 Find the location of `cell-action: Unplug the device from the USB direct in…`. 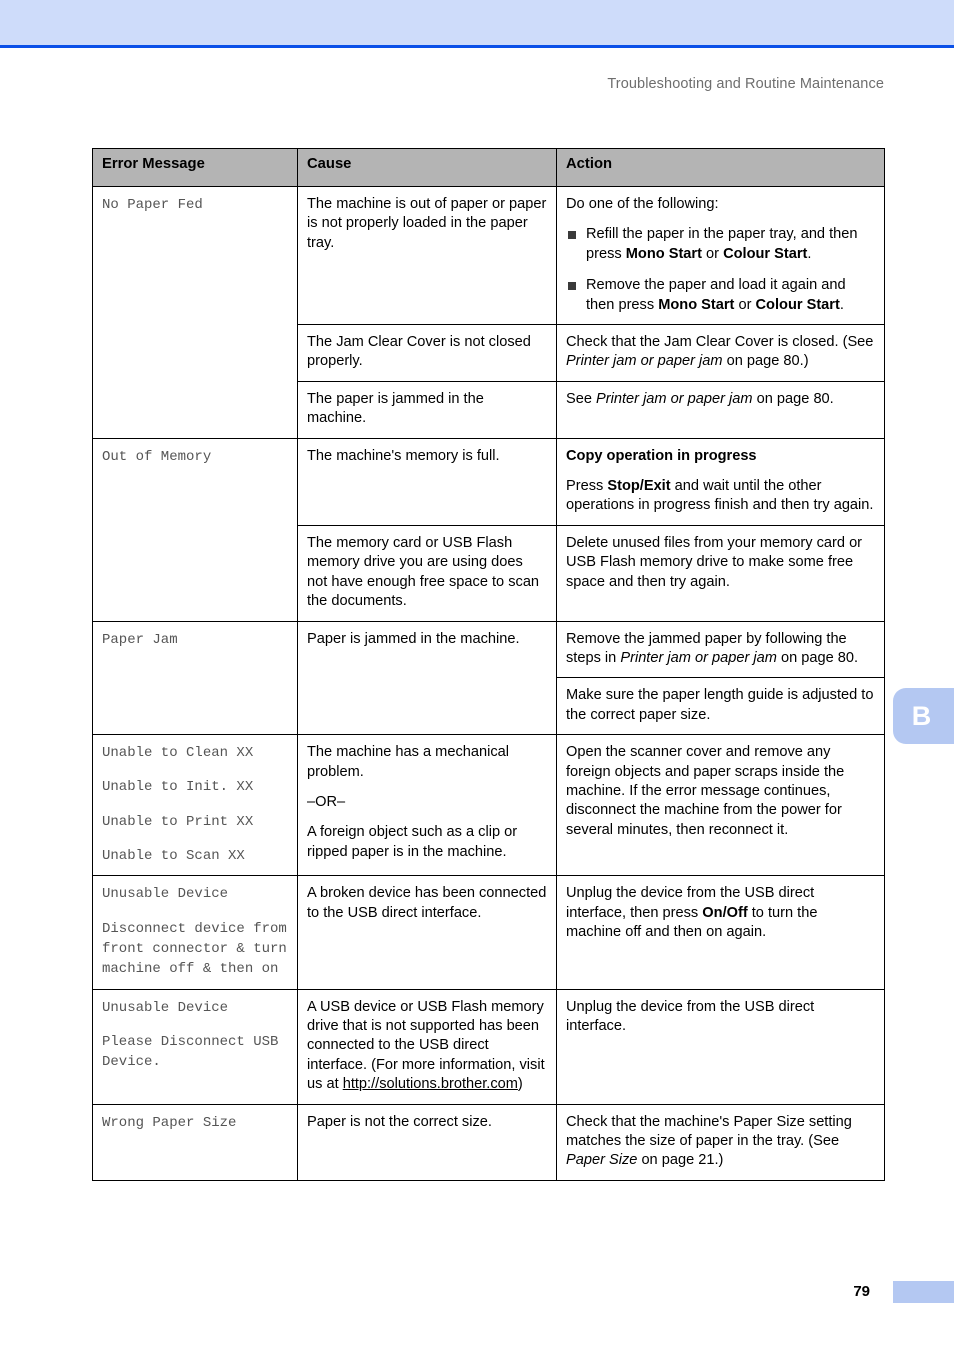

cell-action: Unplug the device from the USB direct in… is located at coordinates (720, 932).